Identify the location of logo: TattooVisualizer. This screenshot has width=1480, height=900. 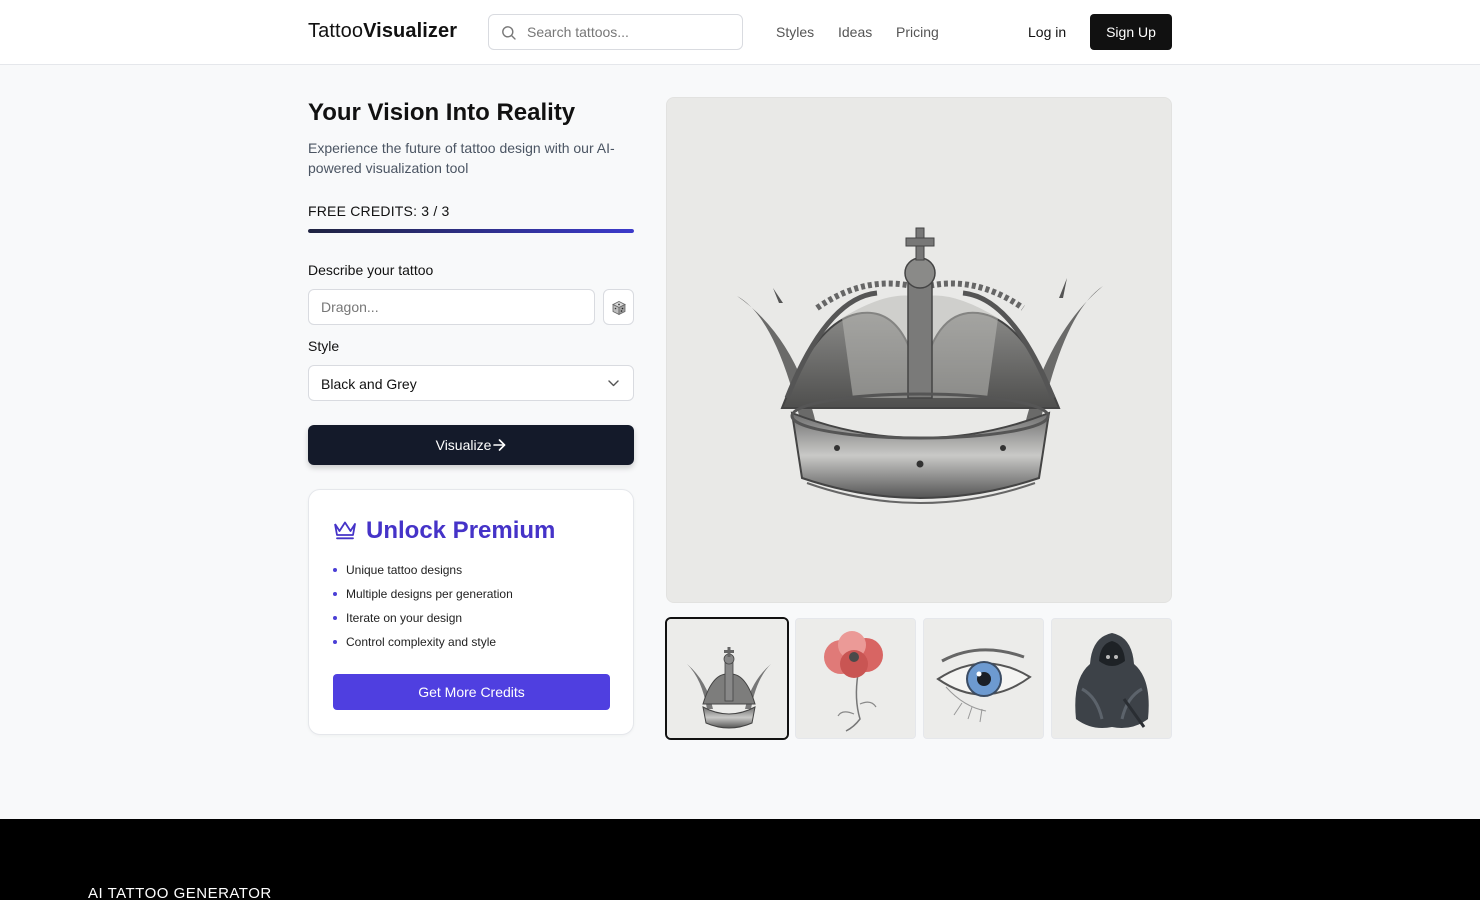
(382, 31).